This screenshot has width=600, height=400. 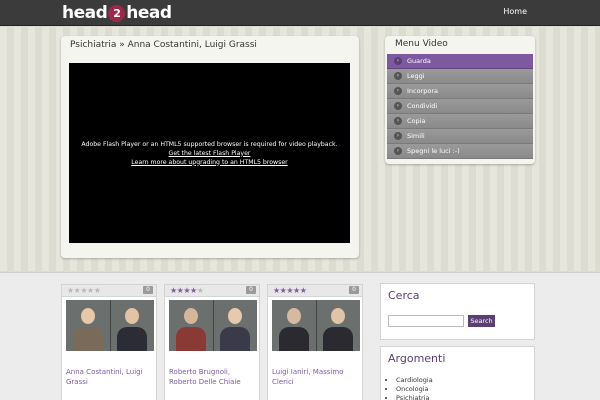 What do you see at coordinates (414, 380) in the screenshot?
I see `topic-link: Cardiologia` at bounding box center [414, 380].